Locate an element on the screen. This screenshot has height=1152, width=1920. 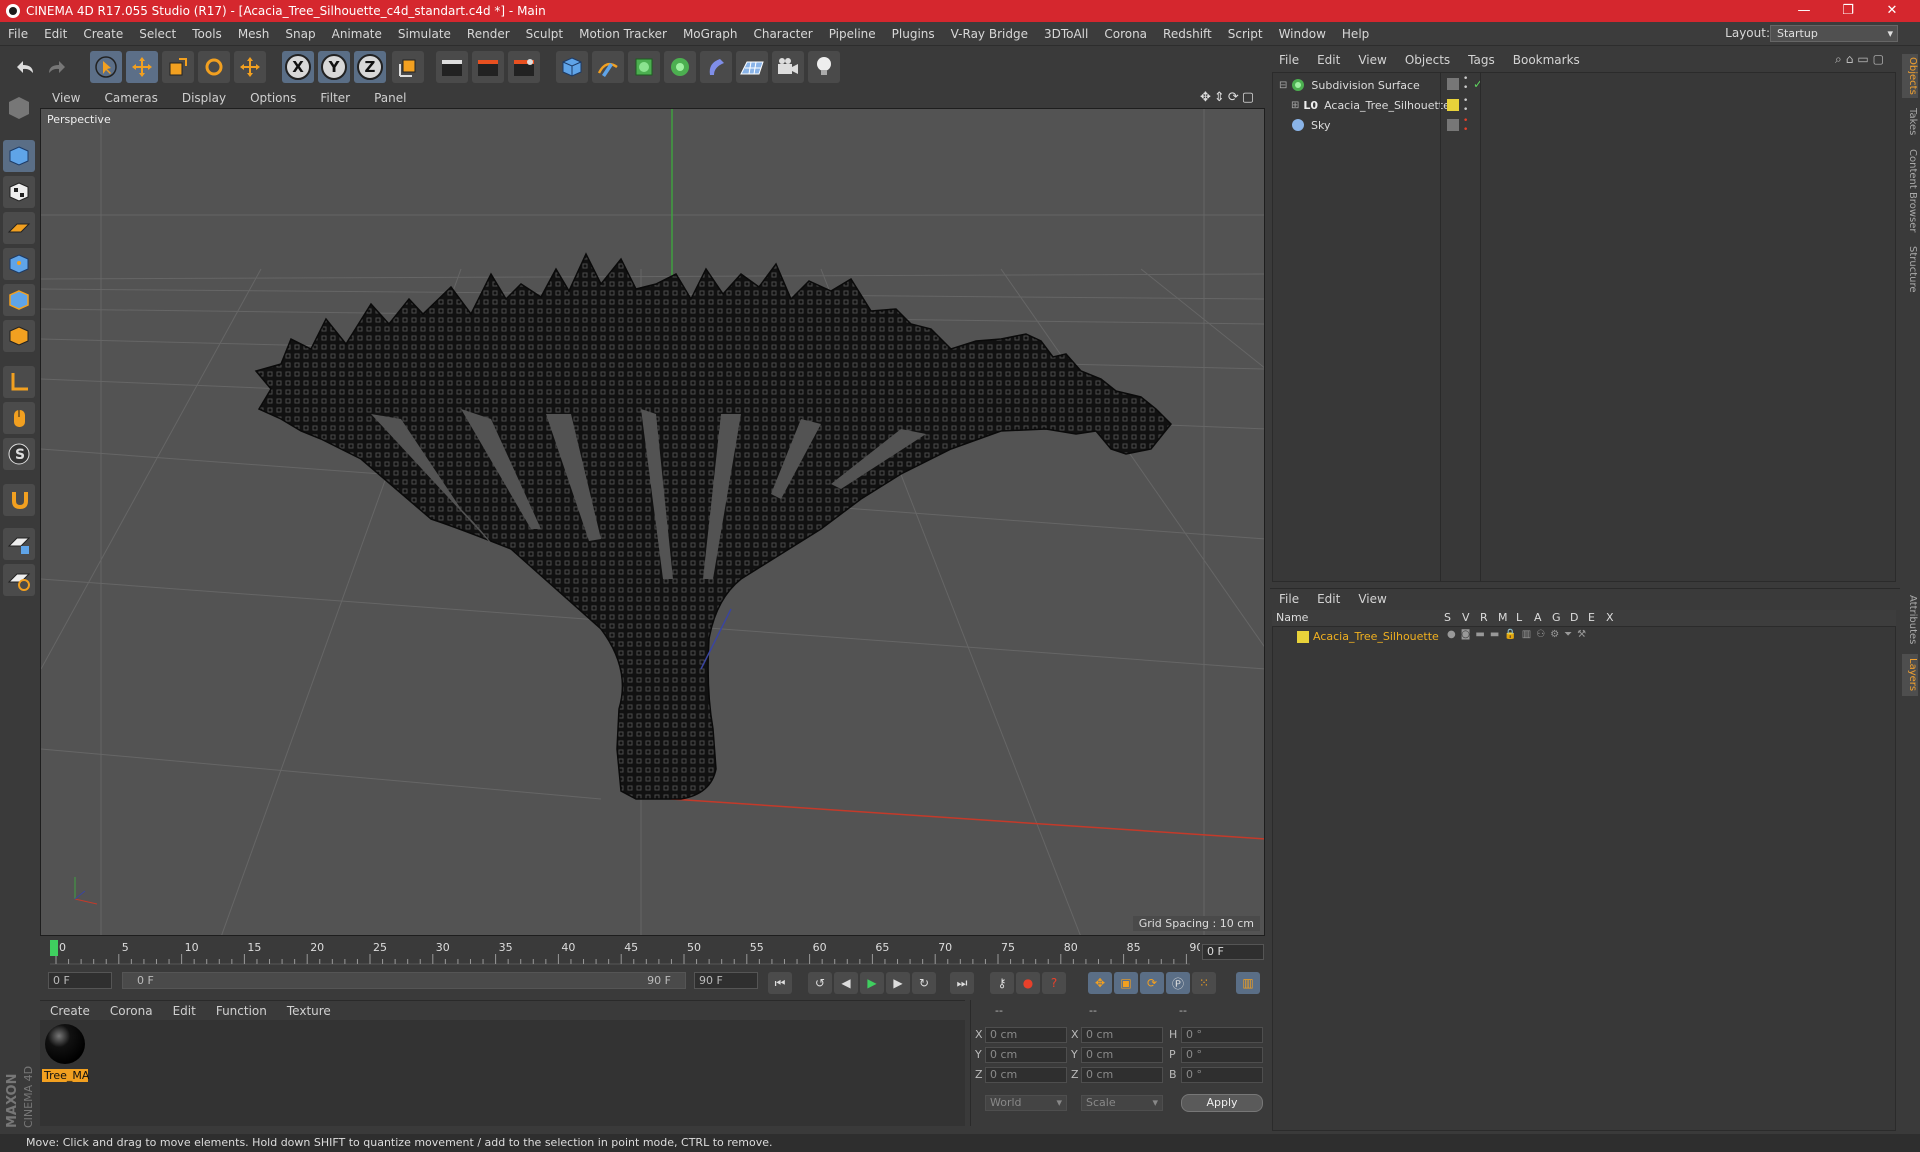
z-axis-lock-button: Z is located at coordinates (370, 67).